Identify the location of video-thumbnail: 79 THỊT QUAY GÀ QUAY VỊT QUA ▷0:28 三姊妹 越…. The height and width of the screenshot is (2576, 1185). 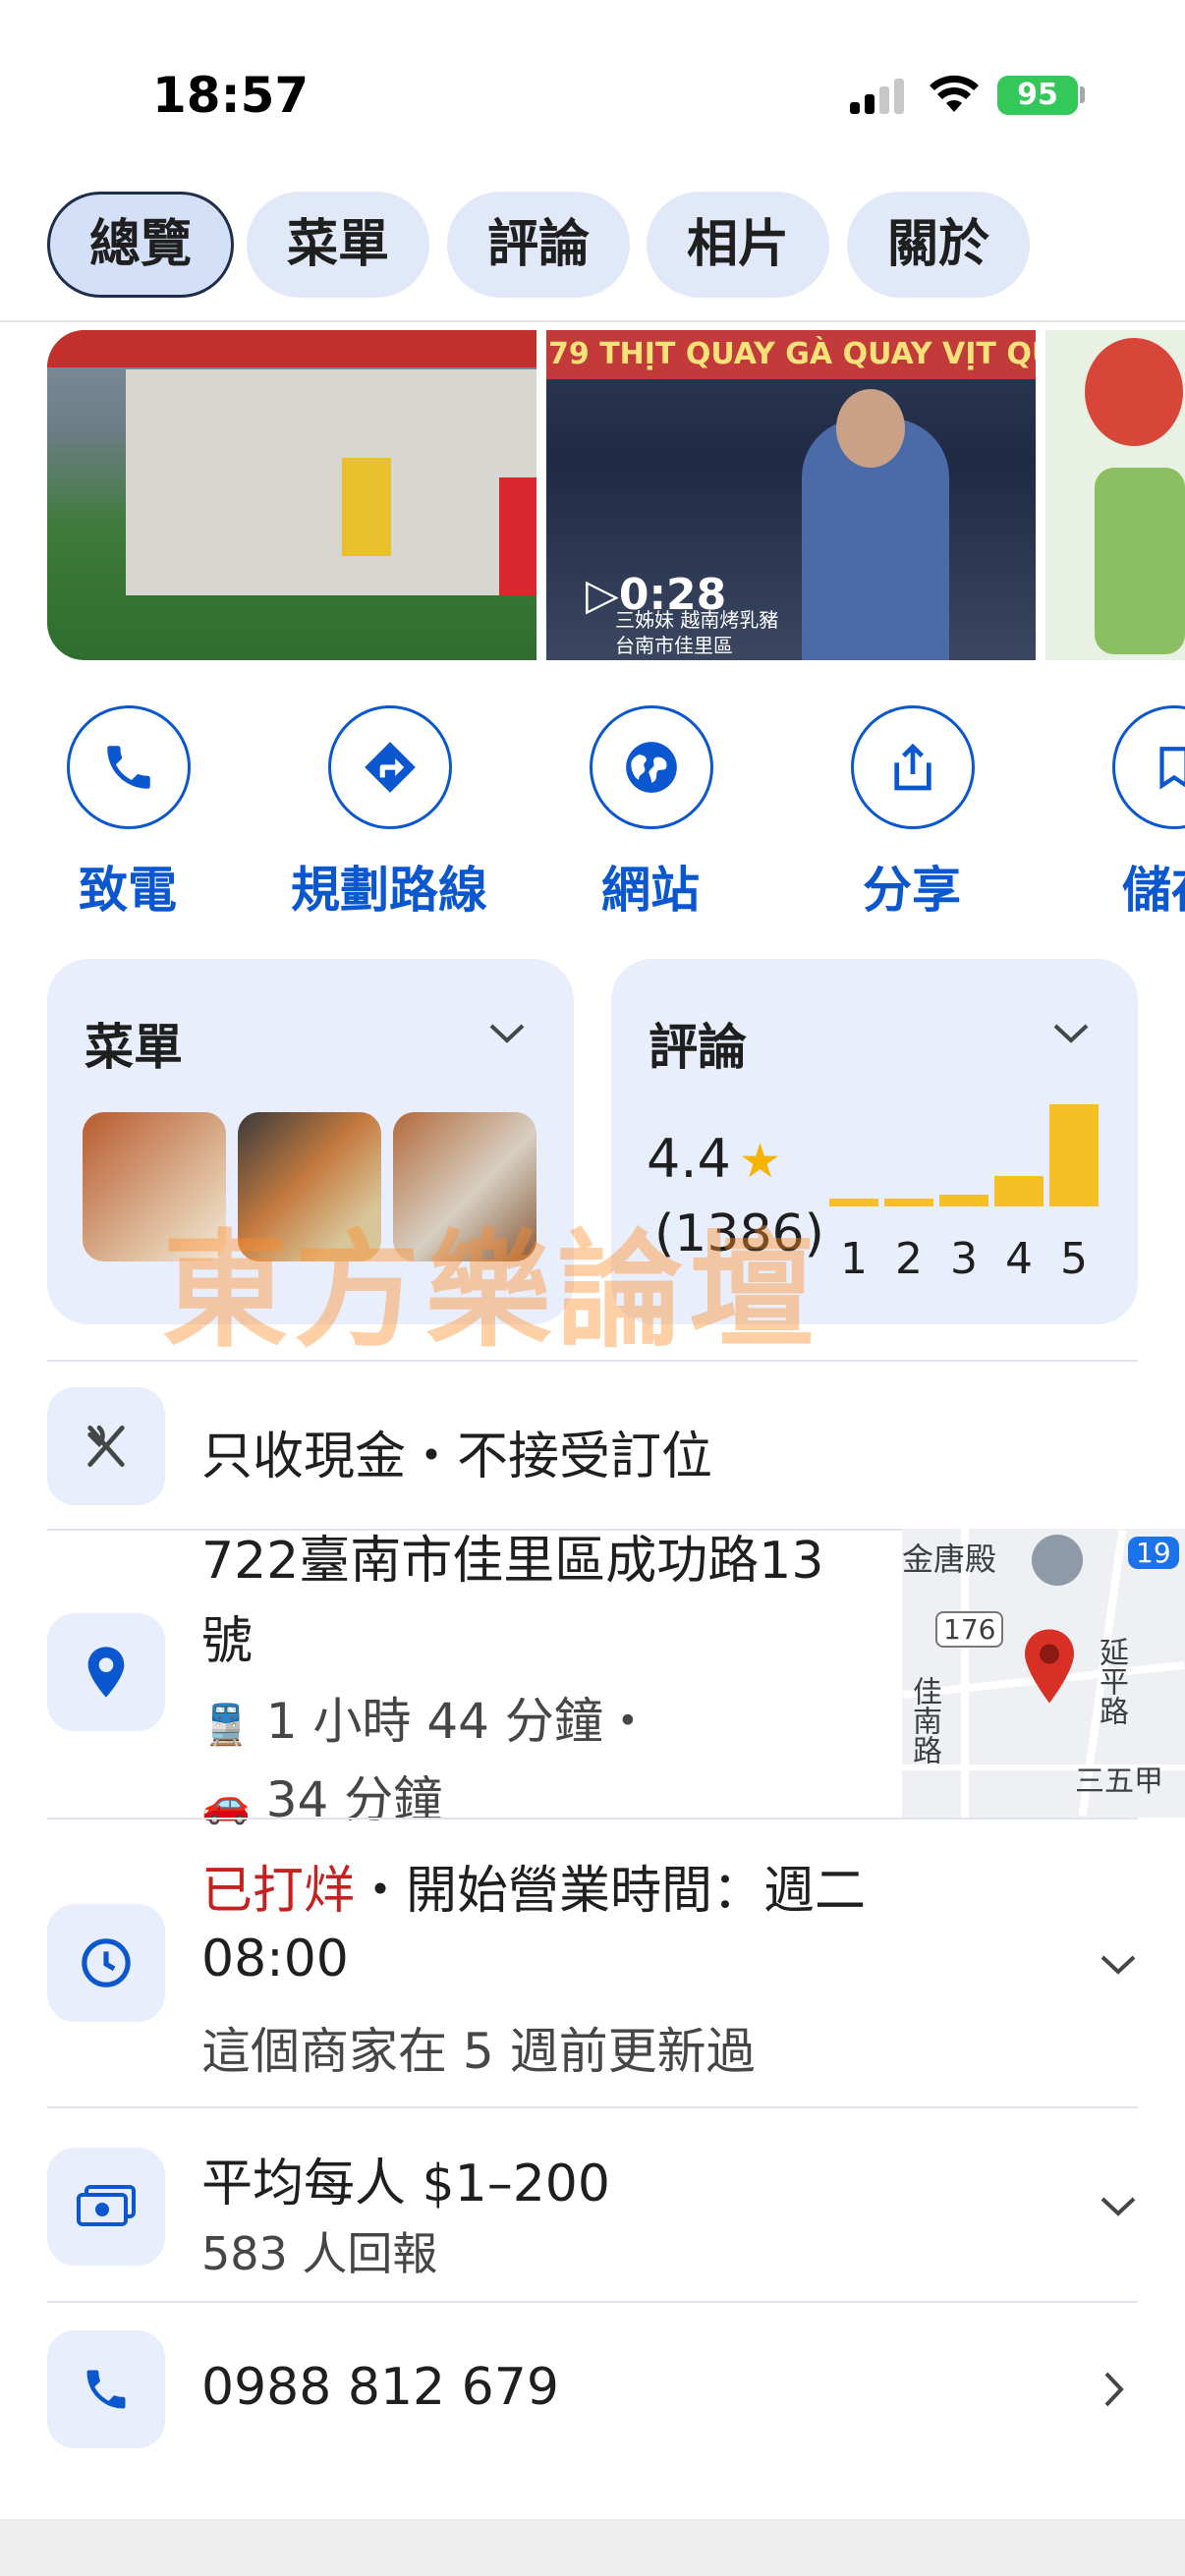
(791, 495).